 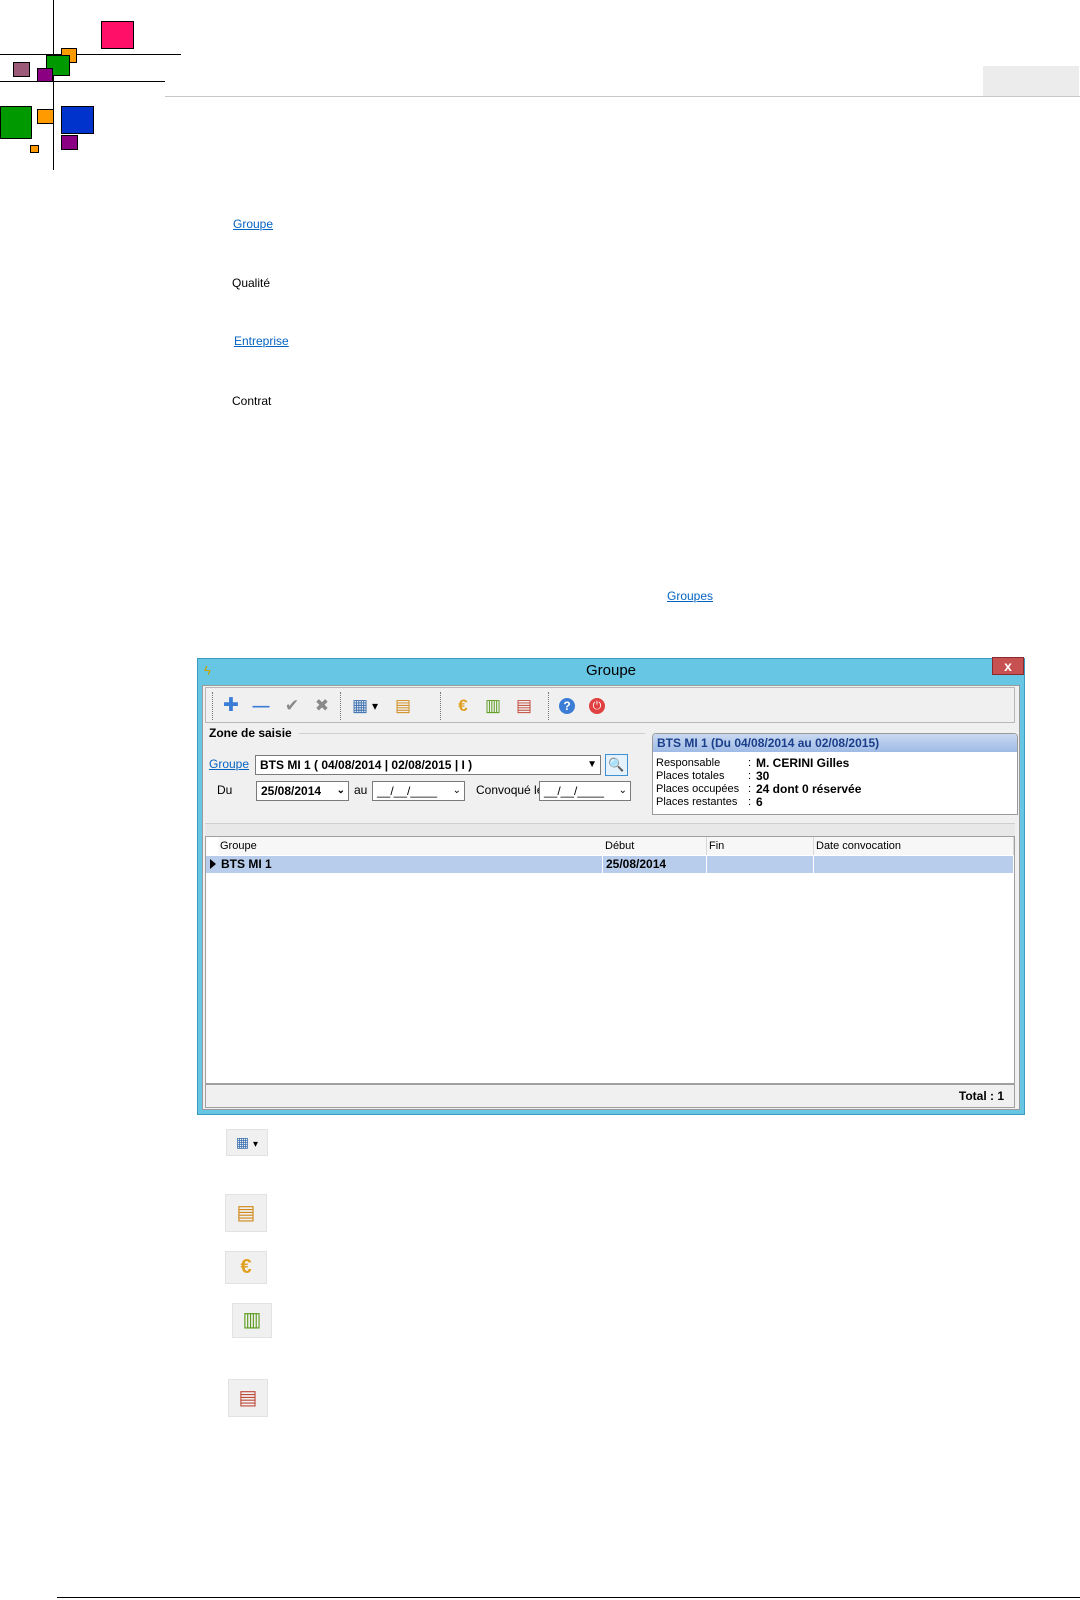 What do you see at coordinates (77, 120) in the screenshot?
I see `logo-square-blue` at bounding box center [77, 120].